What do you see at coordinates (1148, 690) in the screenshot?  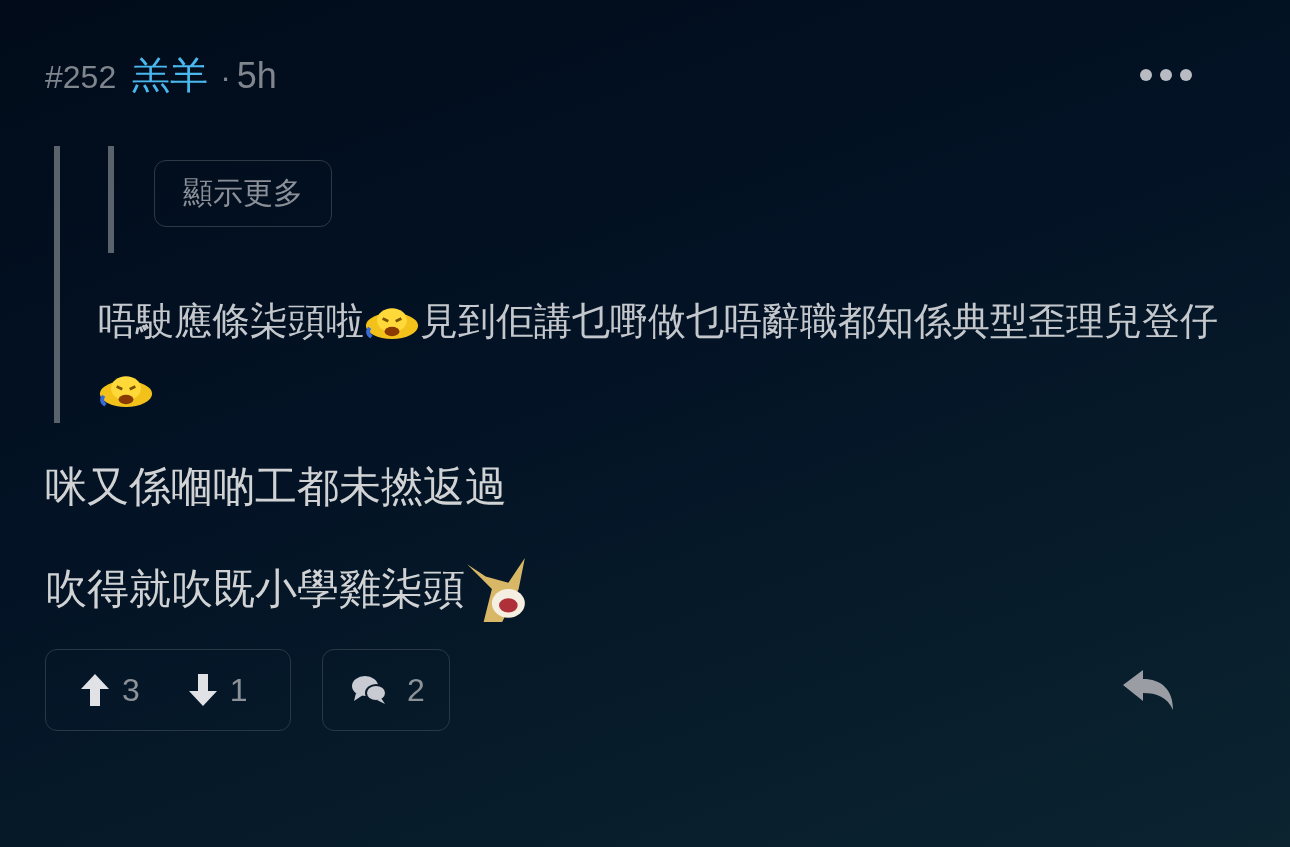 I see `reply-icon` at bounding box center [1148, 690].